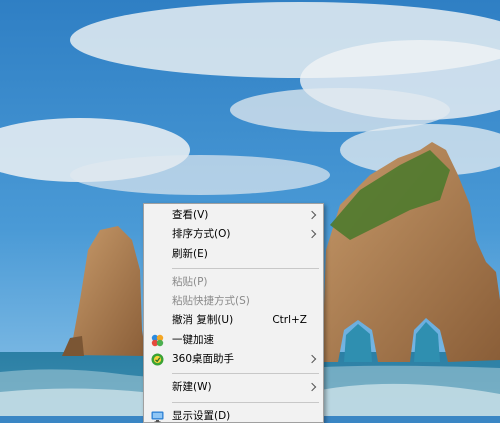  What do you see at coordinates (157, 340) in the screenshot?
I see `speedup-icon` at bounding box center [157, 340].